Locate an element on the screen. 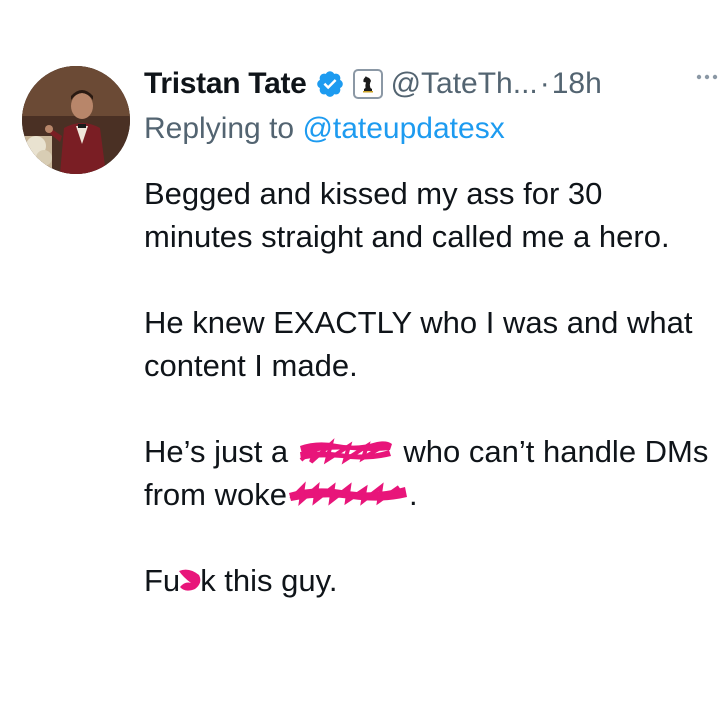  tweet-text-fragment: . is located at coordinates (413, 494).